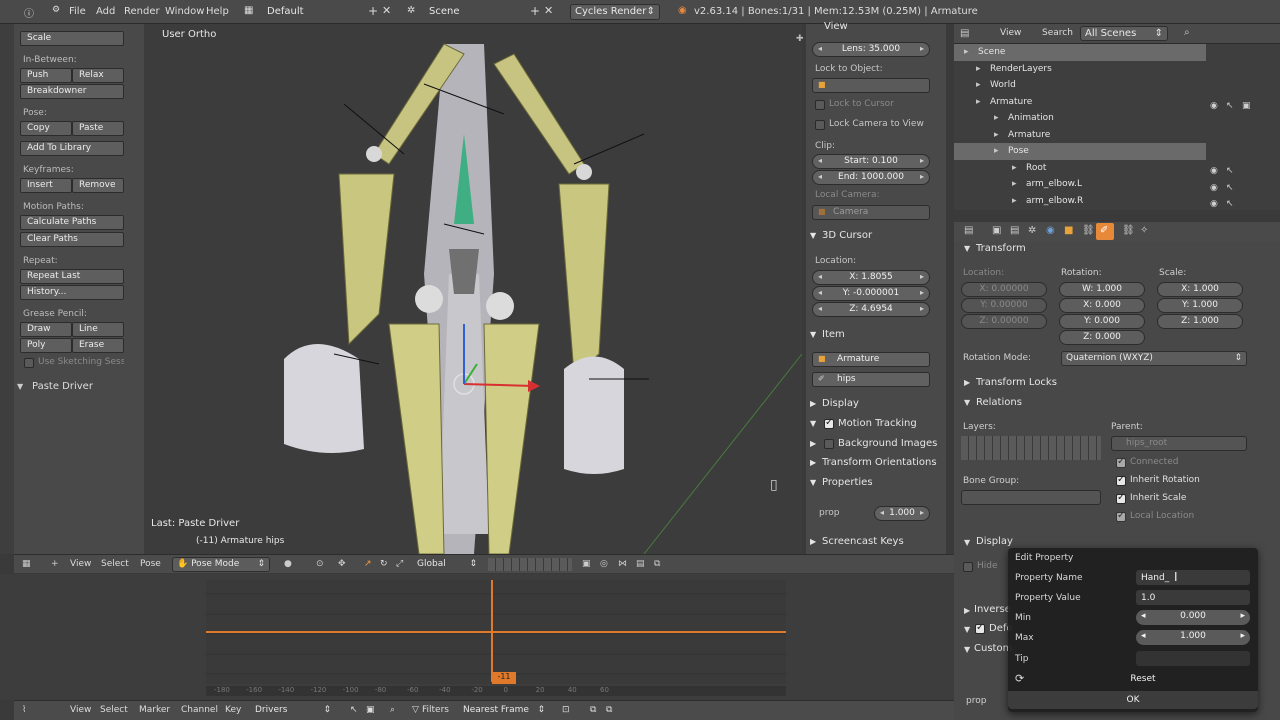  What do you see at coordinates (46, 75) in the screenshot?
I see `push-button: Push` at bounding box center [46, 75].